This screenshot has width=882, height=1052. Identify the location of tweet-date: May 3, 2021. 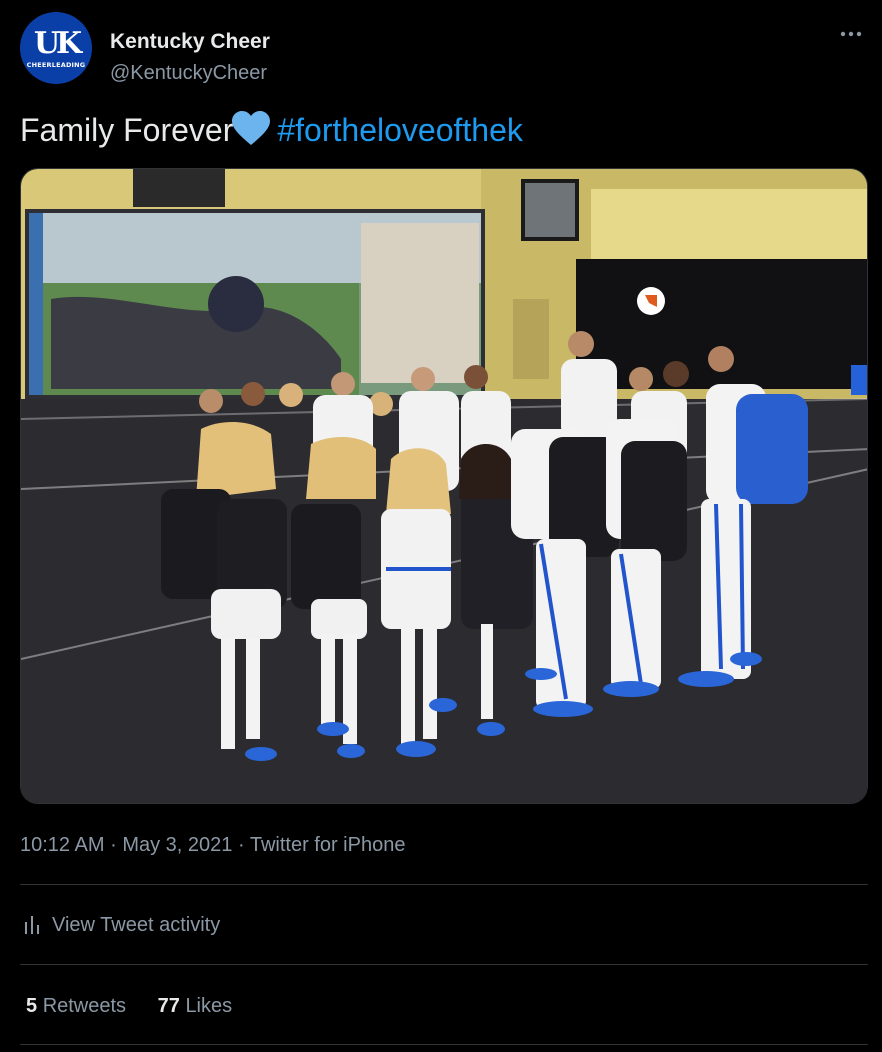
(177, 845).